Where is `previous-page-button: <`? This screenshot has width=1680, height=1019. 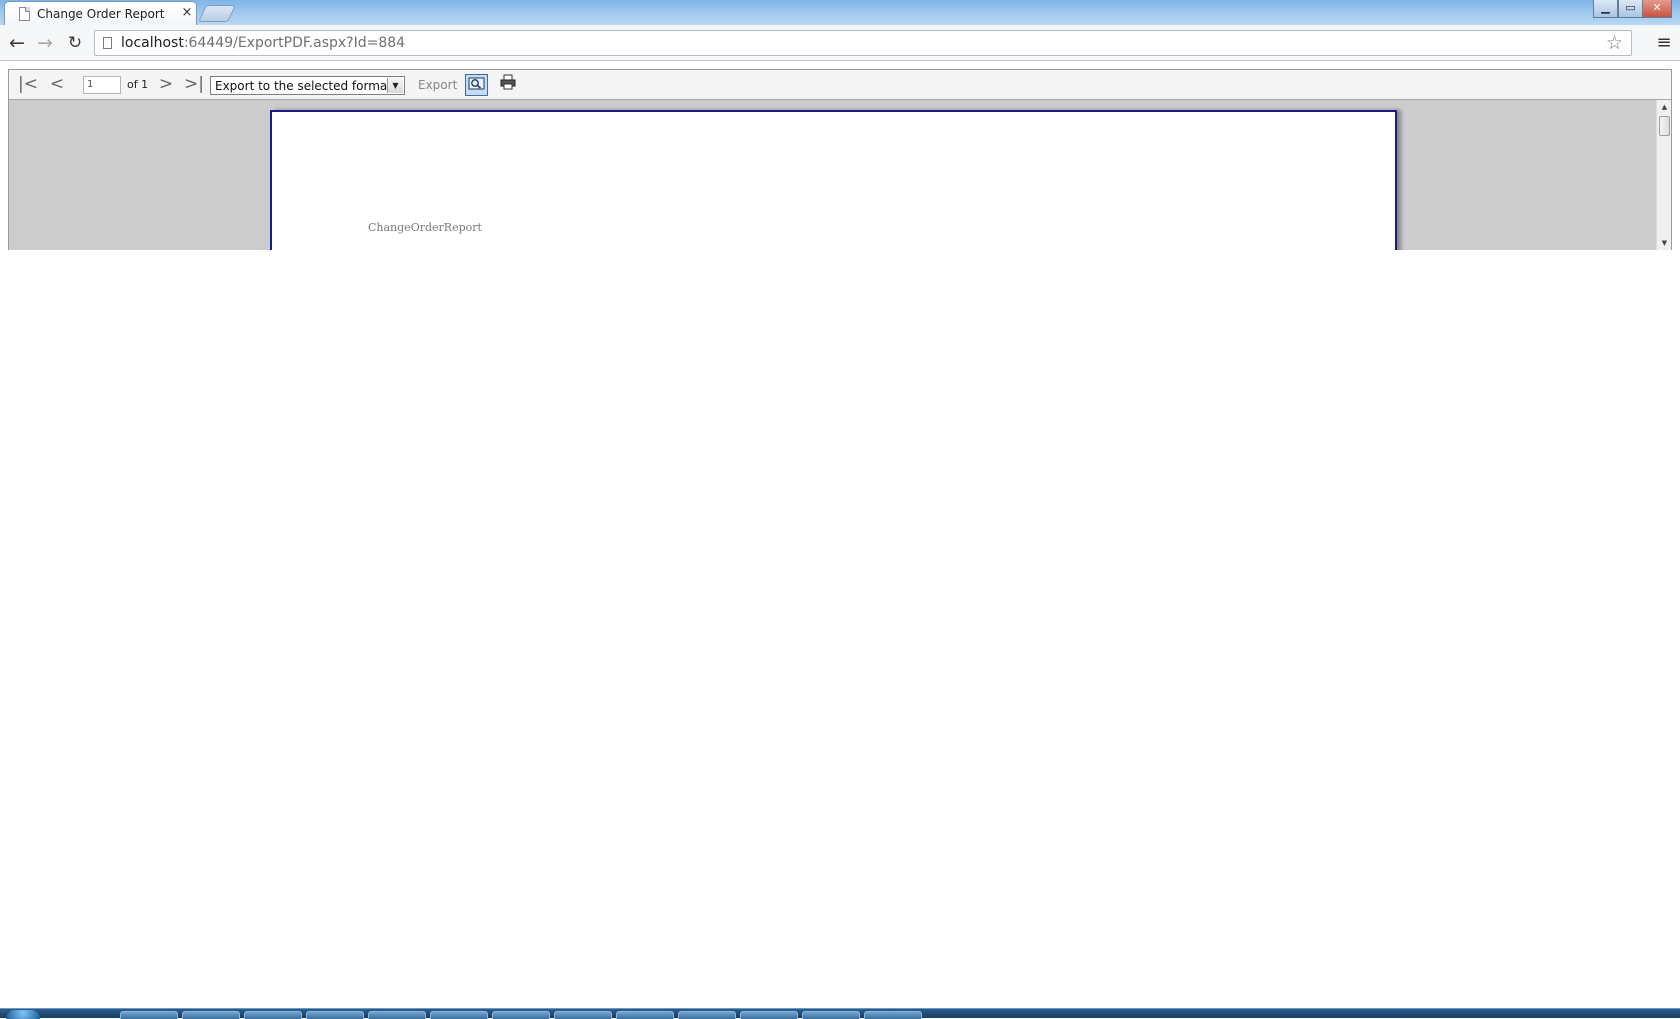
previous-page-button: < is located at coordinates (57, 84).